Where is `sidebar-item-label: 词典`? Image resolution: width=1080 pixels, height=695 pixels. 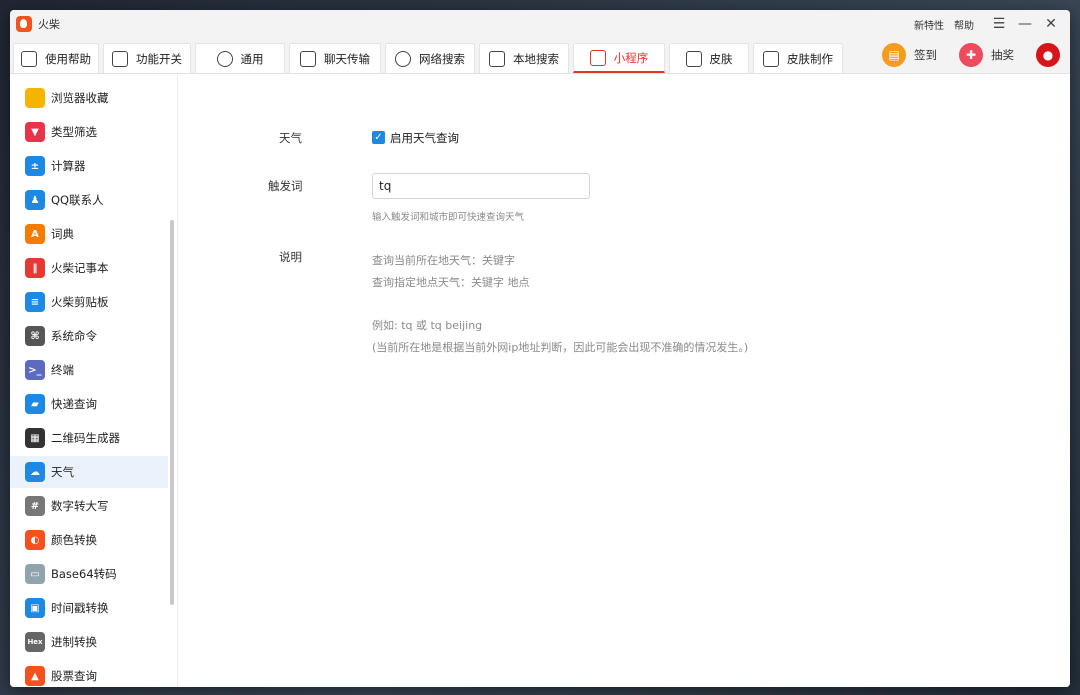 sidebar-item-label: 词典 is located at coordinates (62, 234).